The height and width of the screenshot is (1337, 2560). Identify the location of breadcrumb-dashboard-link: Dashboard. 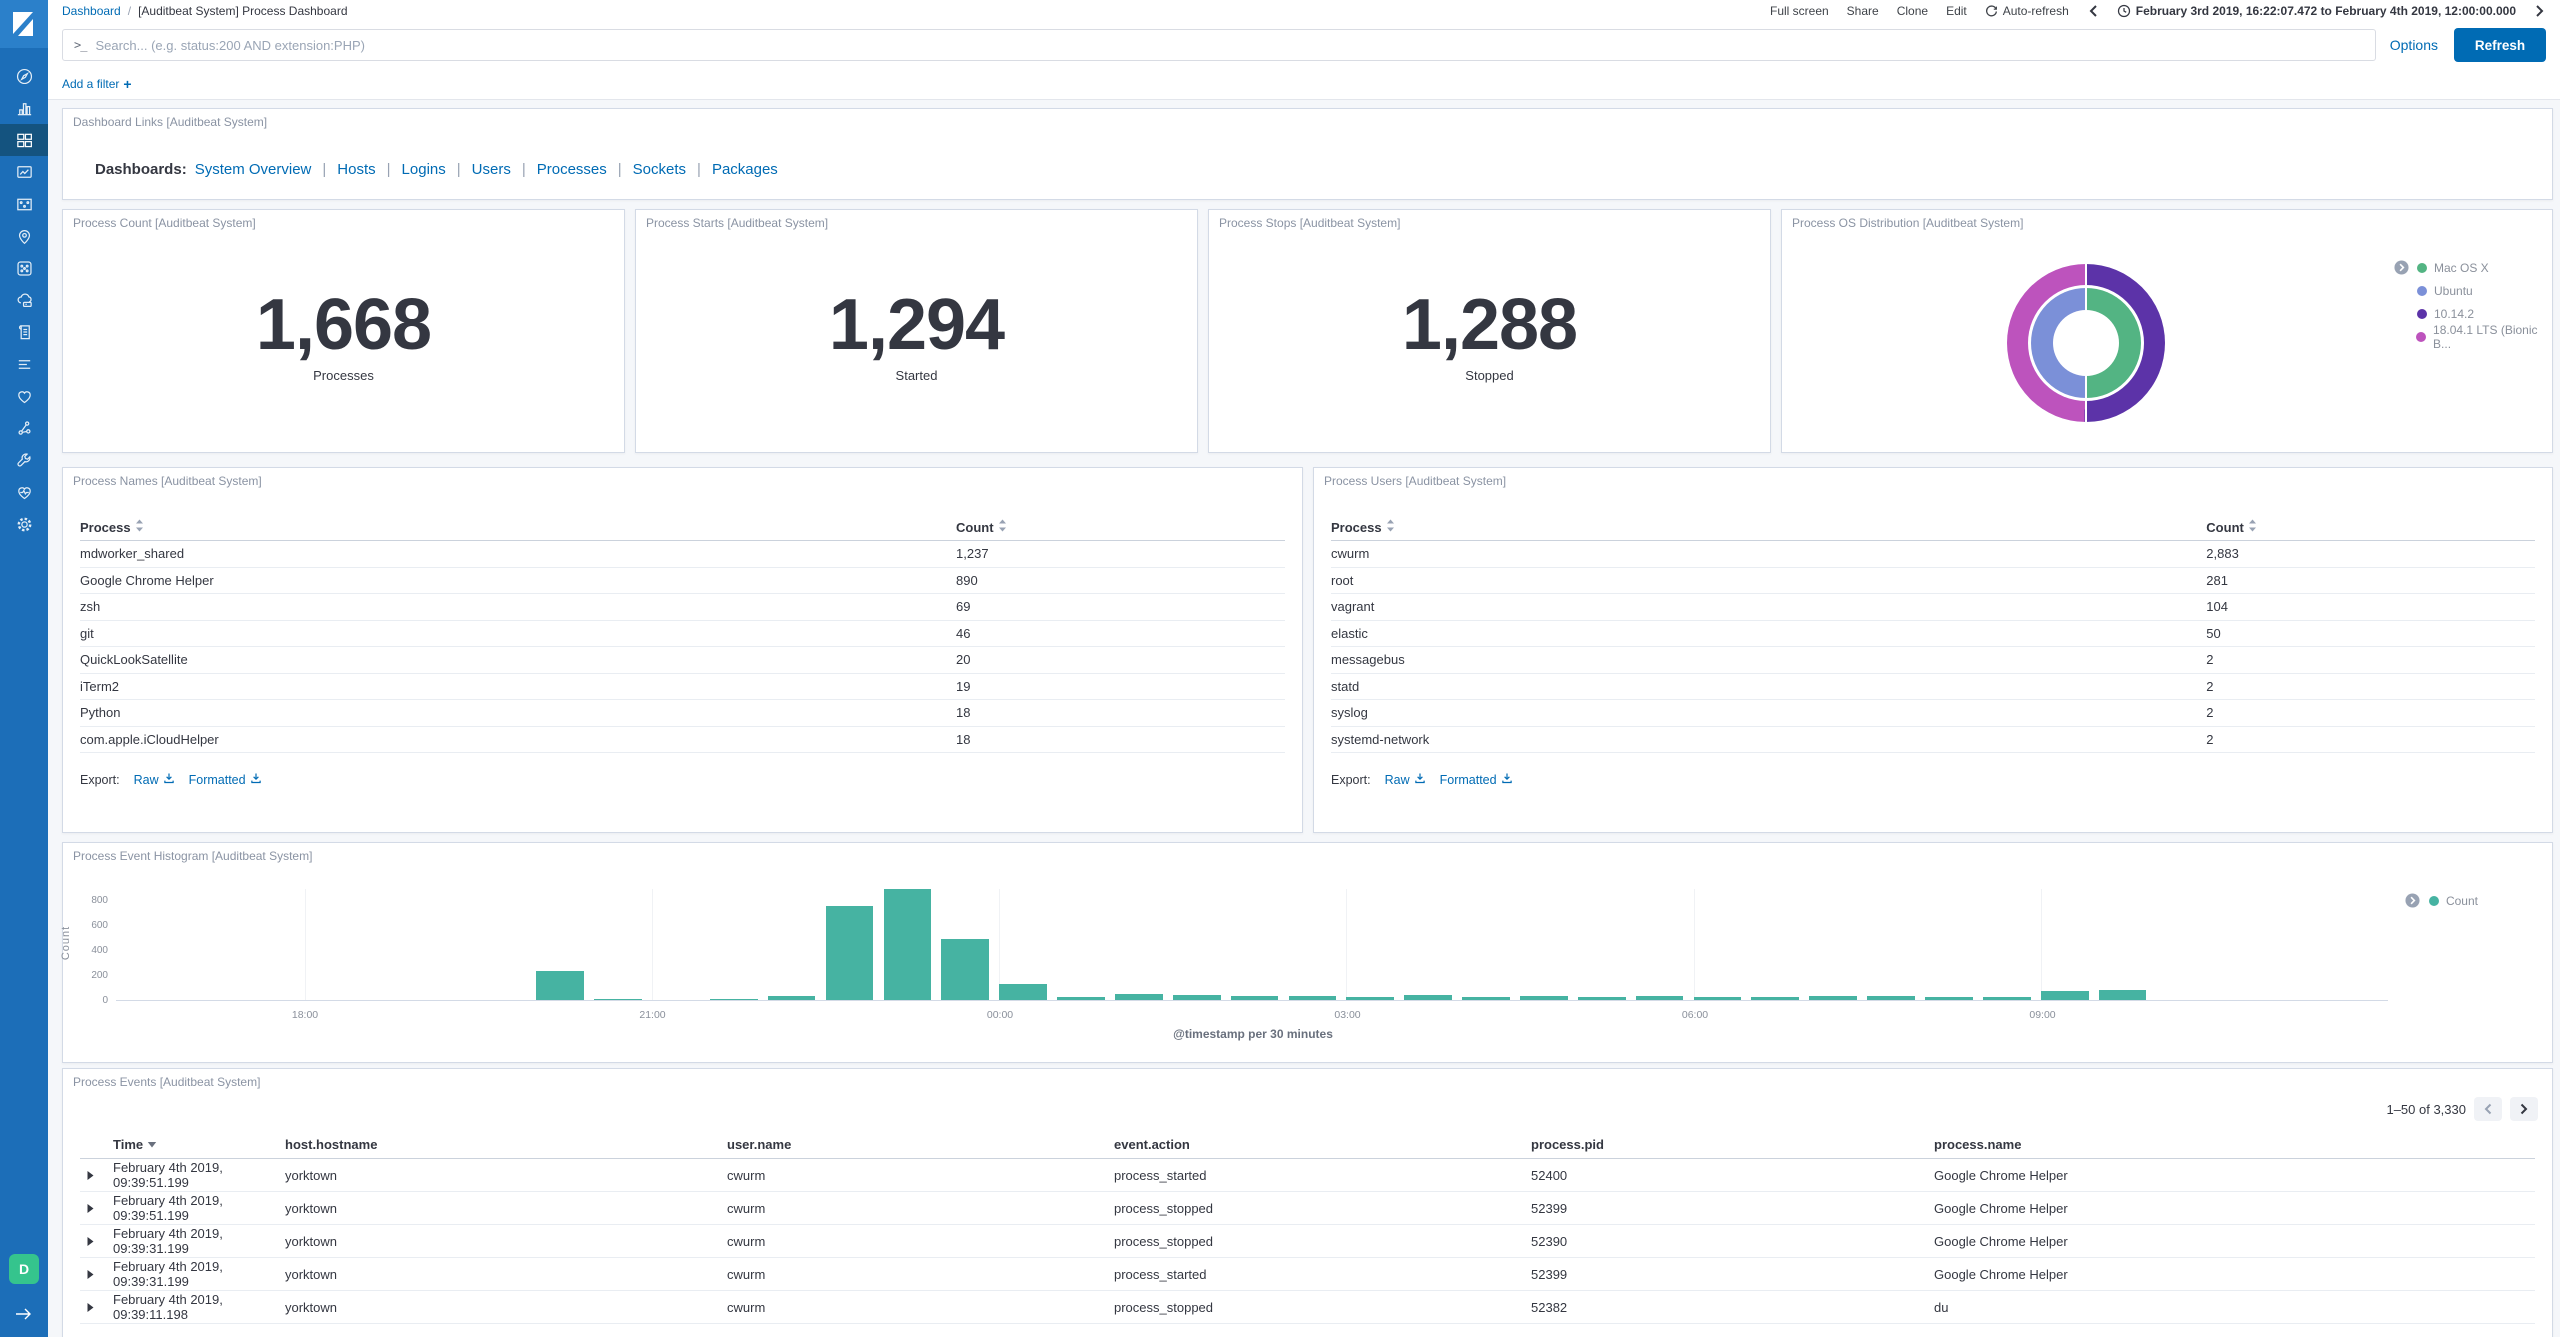
(91, 11).